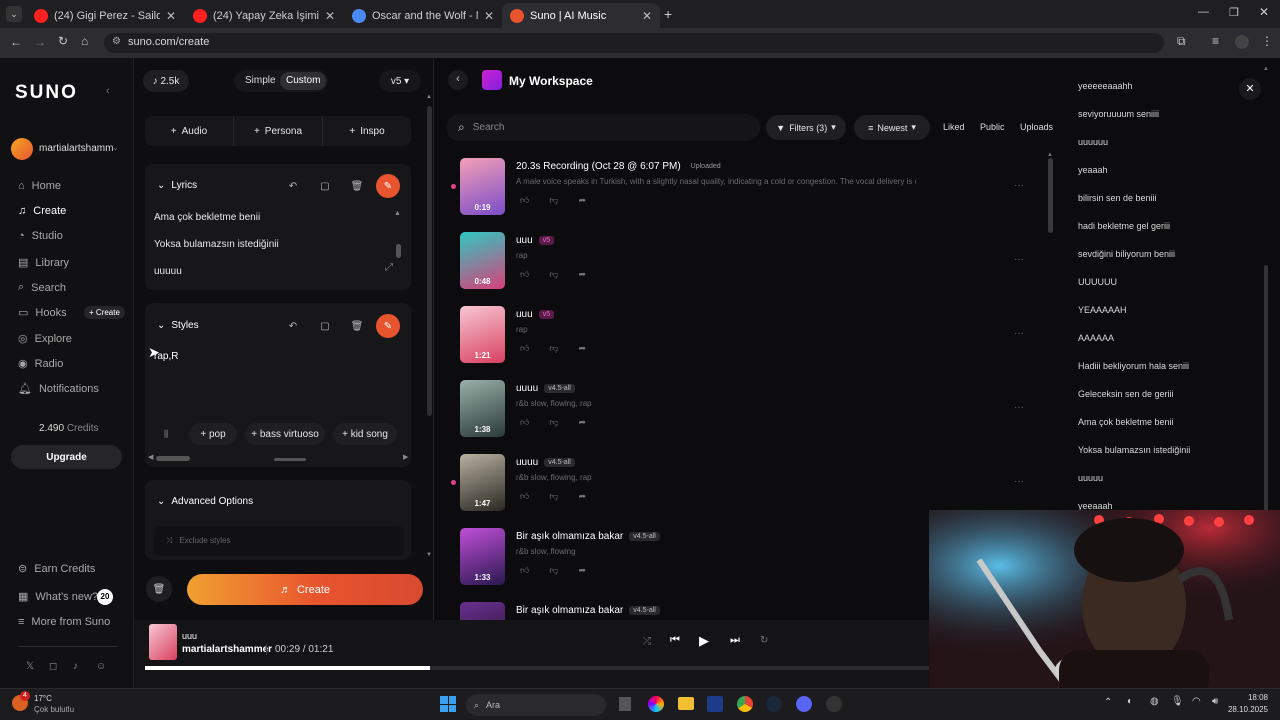 Image resolution: width=1280 pixels, height=720 pixels. Describe the element at coordinates (742, 336) in the screenshot. I see `song-row: 1:21 uuu v5 rap 👍︎ 👎︎ ➦ ···` at that location.